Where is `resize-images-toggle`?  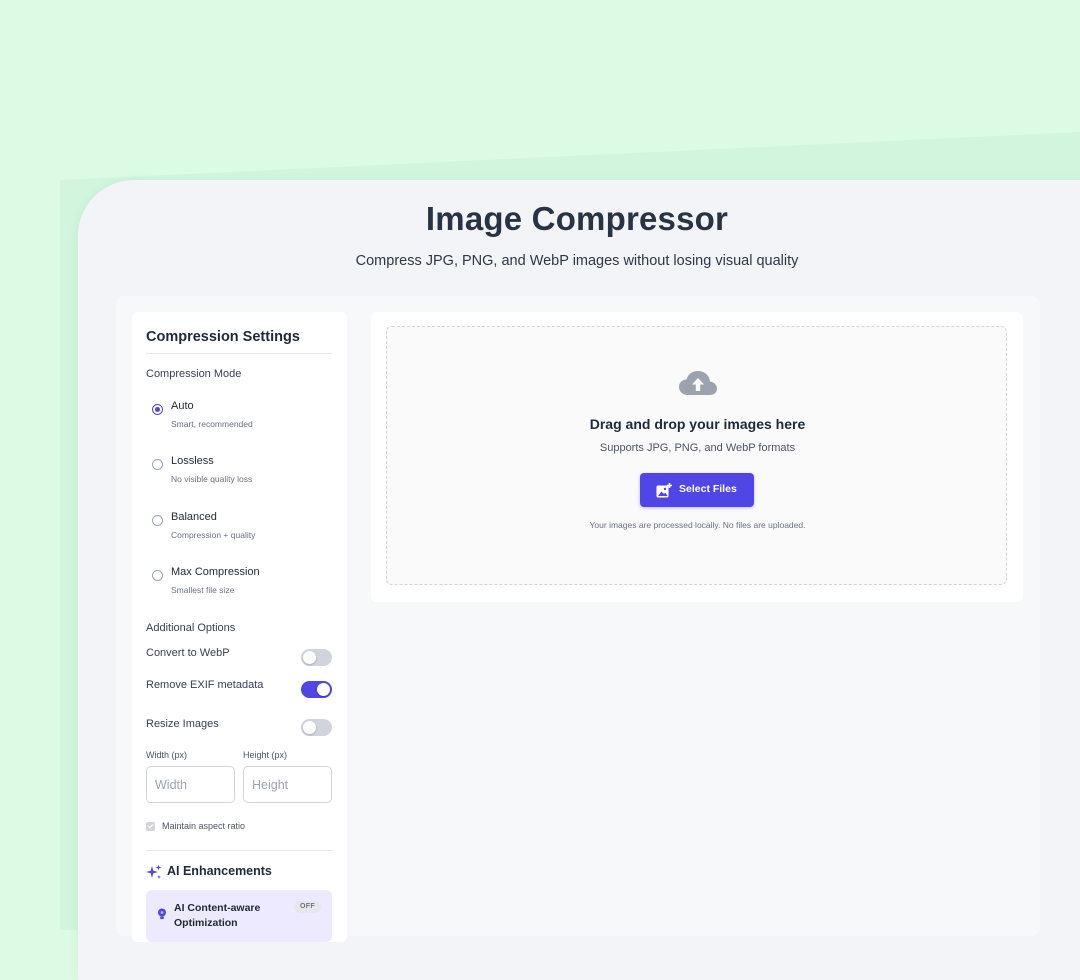
resize-images-toggle is located at coordinates (316, 727).